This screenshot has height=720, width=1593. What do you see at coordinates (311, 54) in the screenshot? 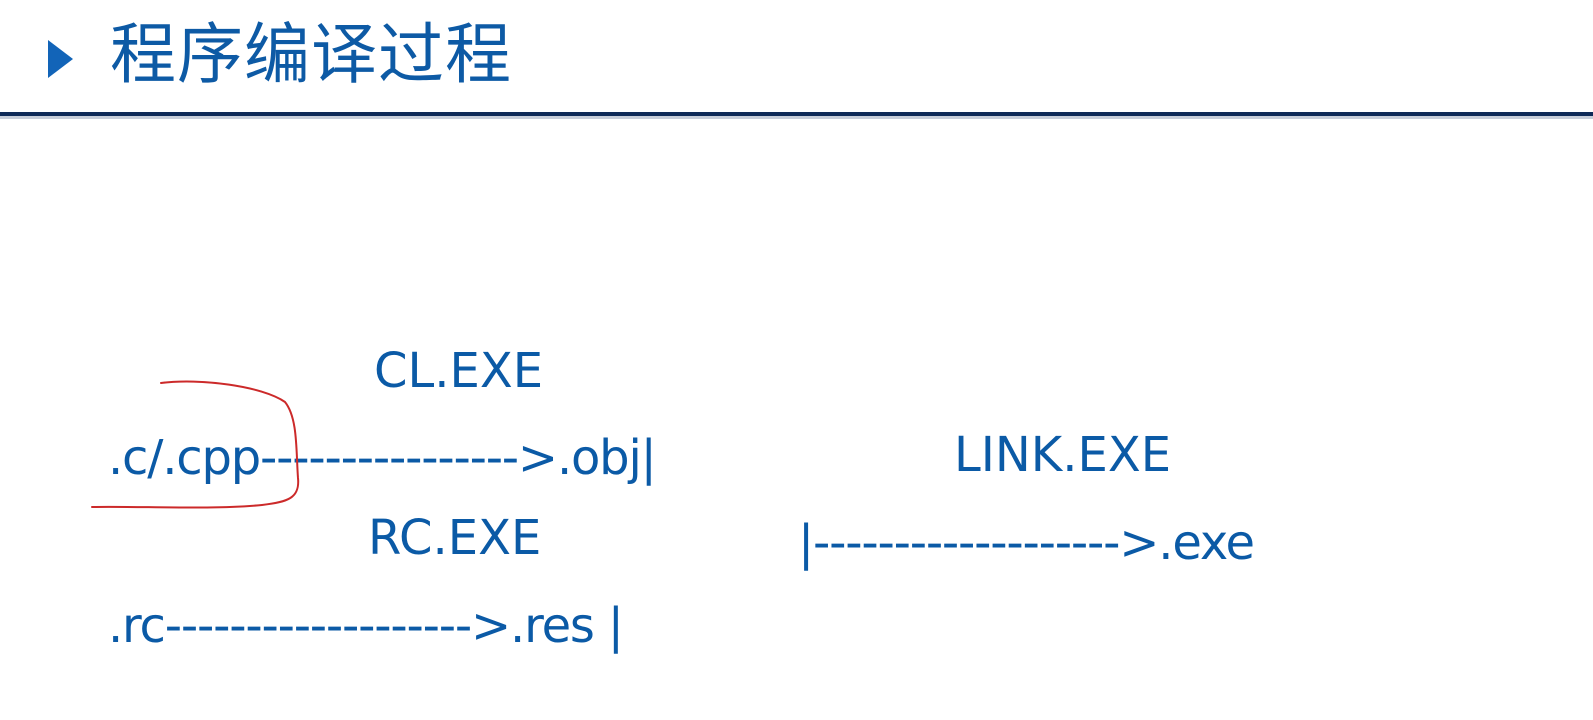
I see `slide-title: 程序编译过程` at bounding box center [311, 54].